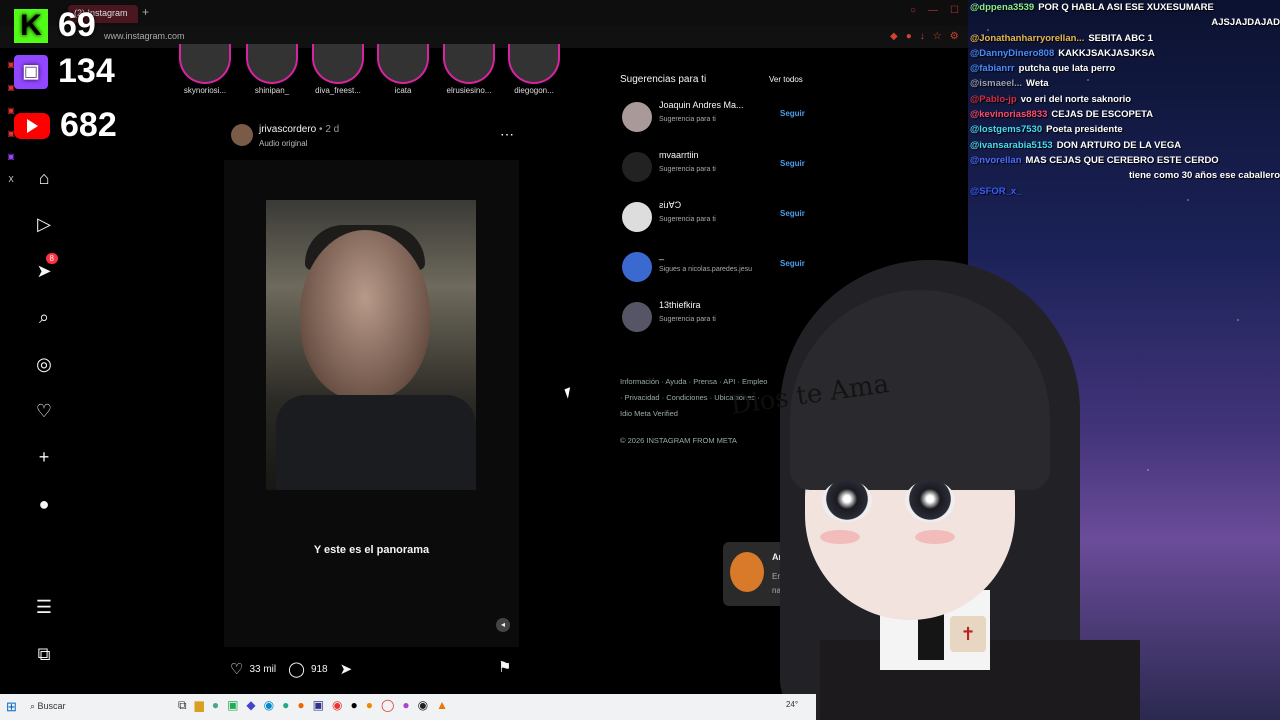  I want to click on taskbar-search: ⌕ Buscar, so click(96, 707).